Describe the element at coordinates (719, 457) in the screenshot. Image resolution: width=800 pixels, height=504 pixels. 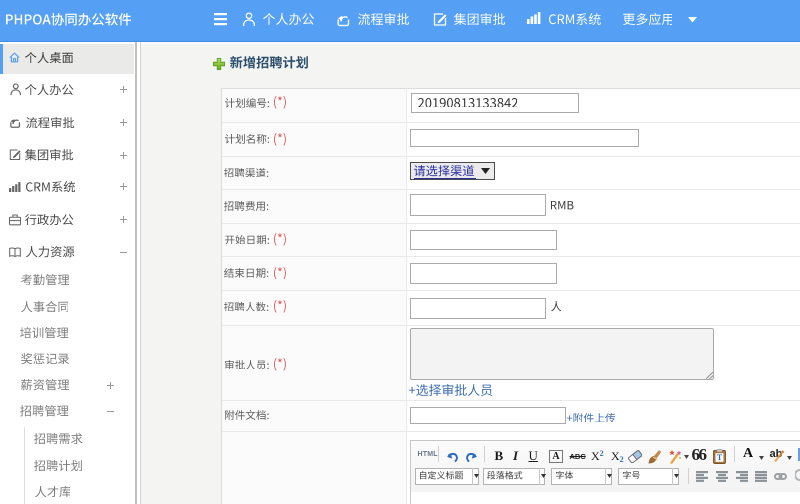
I see `svg-text: T` at that location.